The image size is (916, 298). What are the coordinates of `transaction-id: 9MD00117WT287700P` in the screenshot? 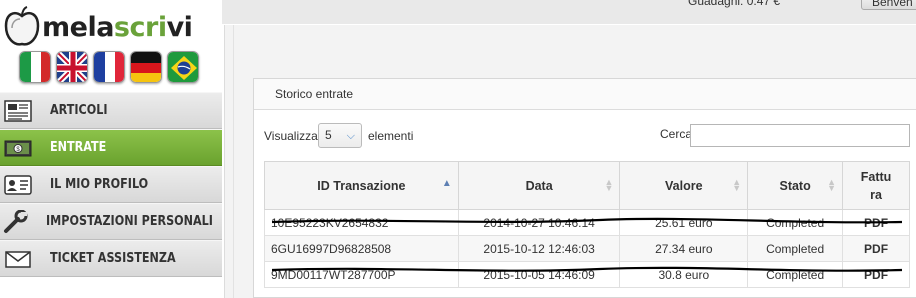 It's located at (361, 274).